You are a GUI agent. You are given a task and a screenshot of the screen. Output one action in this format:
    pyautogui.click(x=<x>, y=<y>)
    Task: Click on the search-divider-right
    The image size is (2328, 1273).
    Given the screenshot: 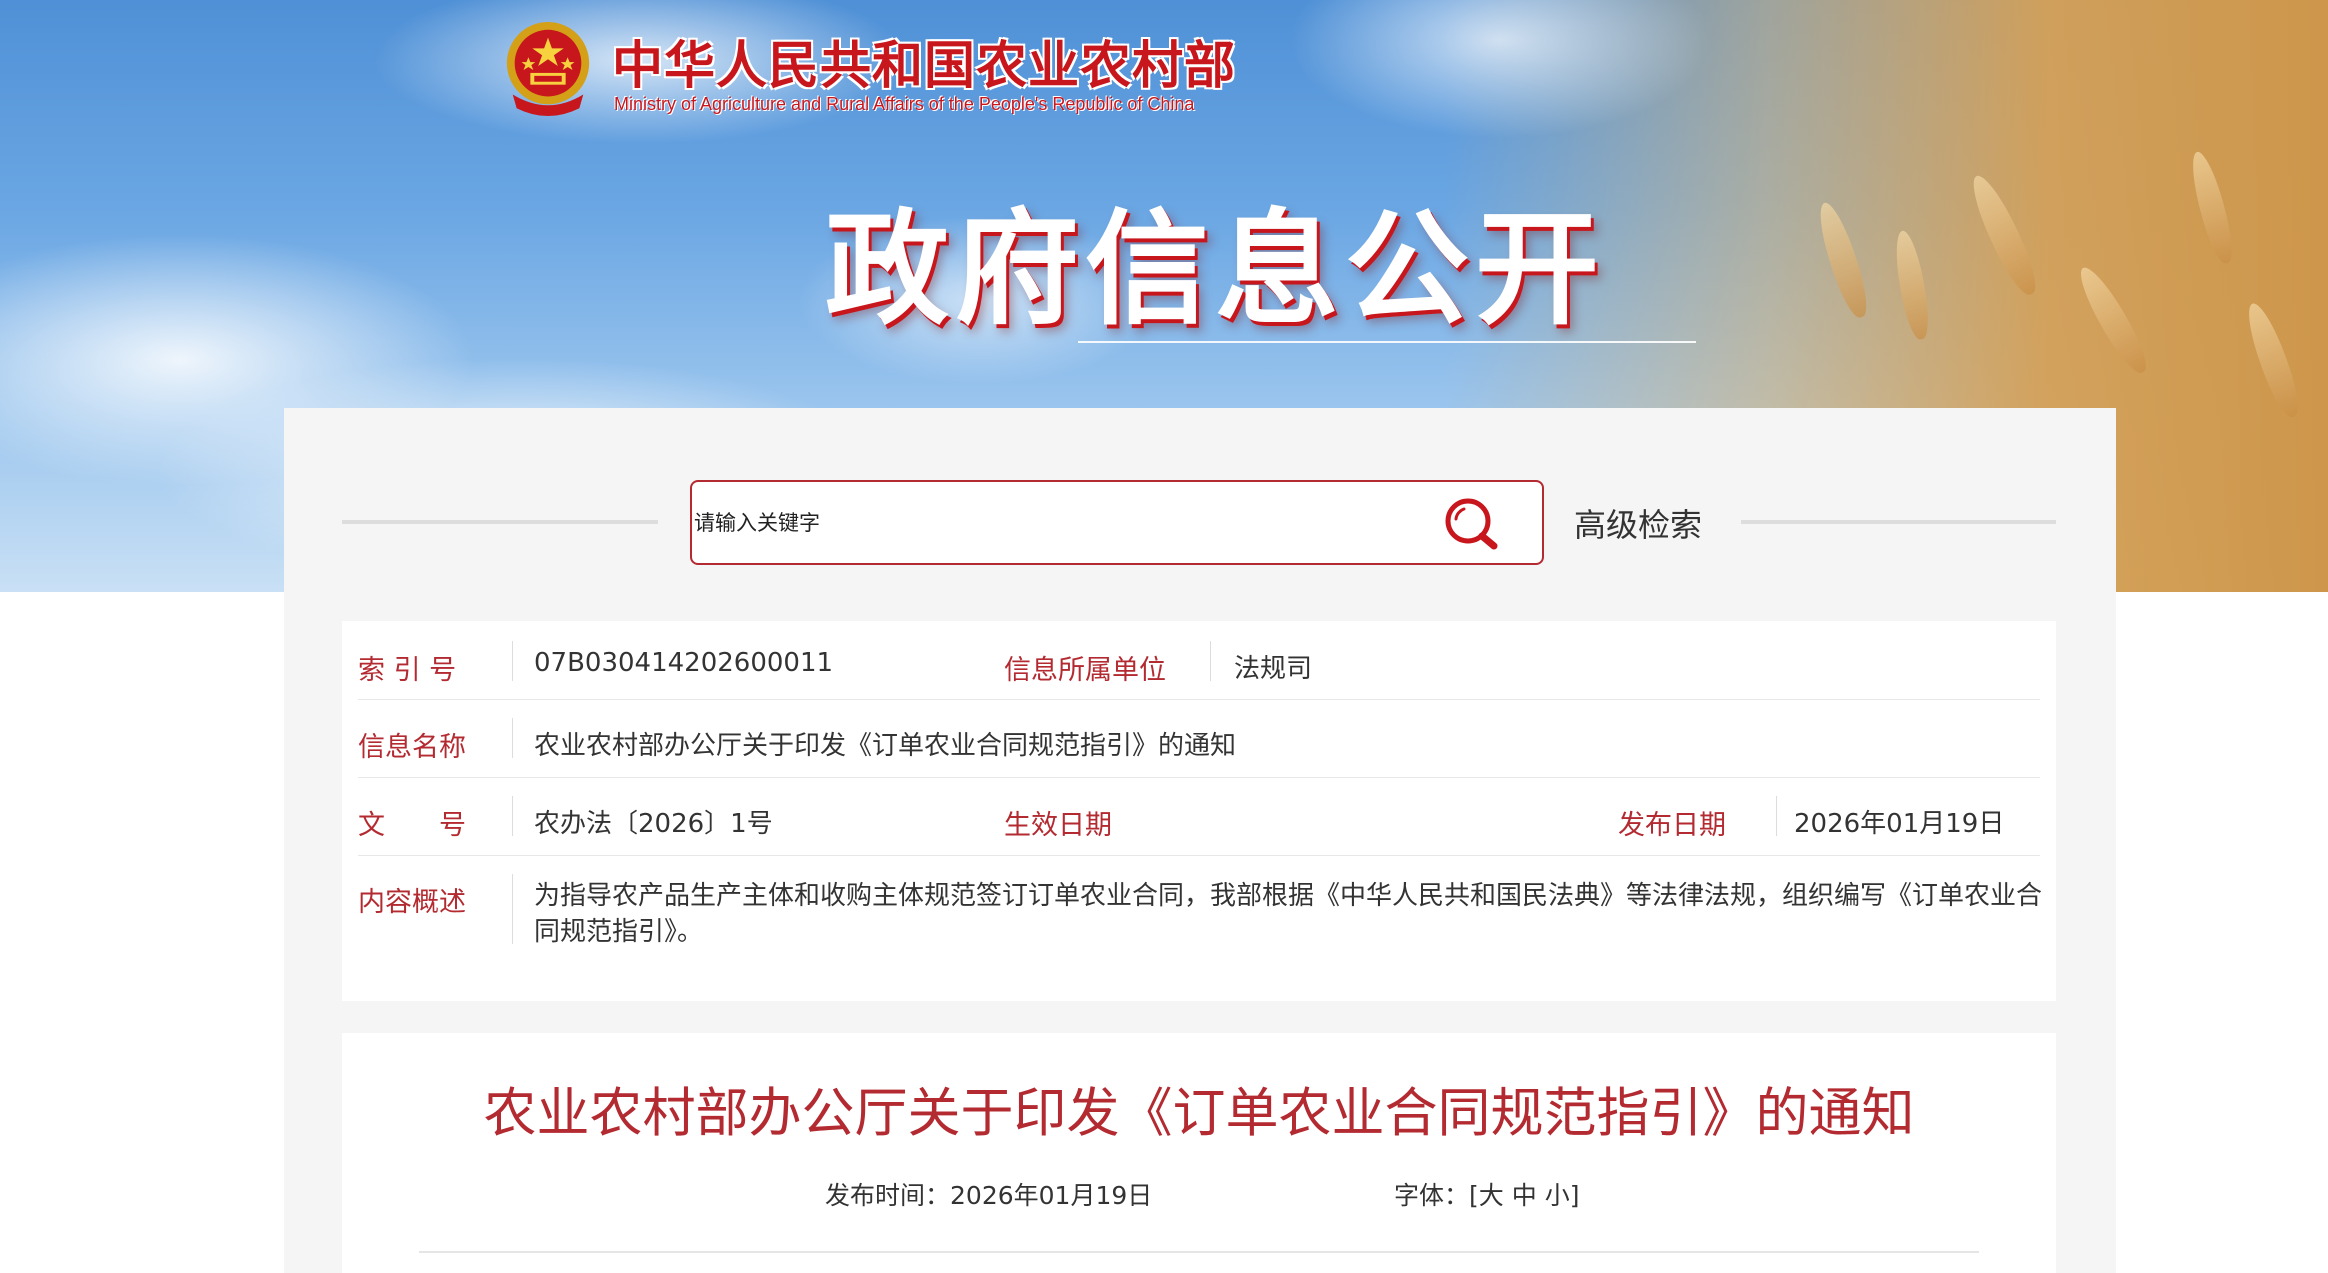 What is the action you would take?
    pyautogui.click(x=1898, y=522)
    